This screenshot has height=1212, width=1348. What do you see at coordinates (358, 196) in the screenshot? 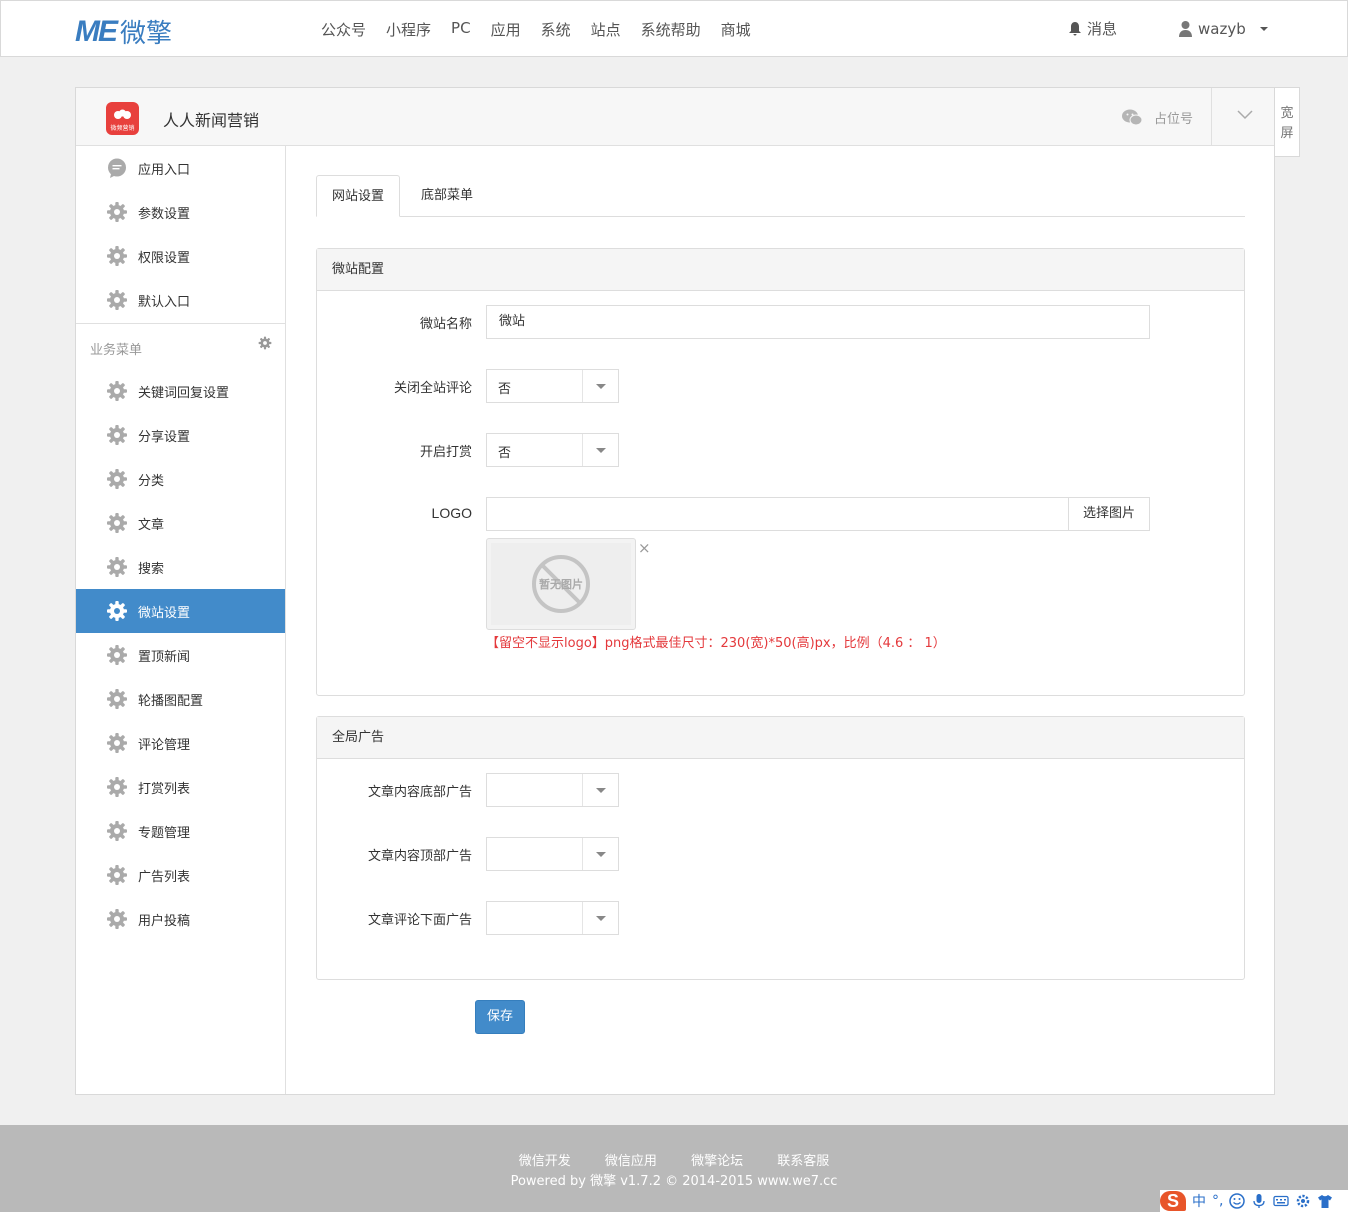
I see `tab-site-settings: 网站设置` at bounding box center [358, 196].